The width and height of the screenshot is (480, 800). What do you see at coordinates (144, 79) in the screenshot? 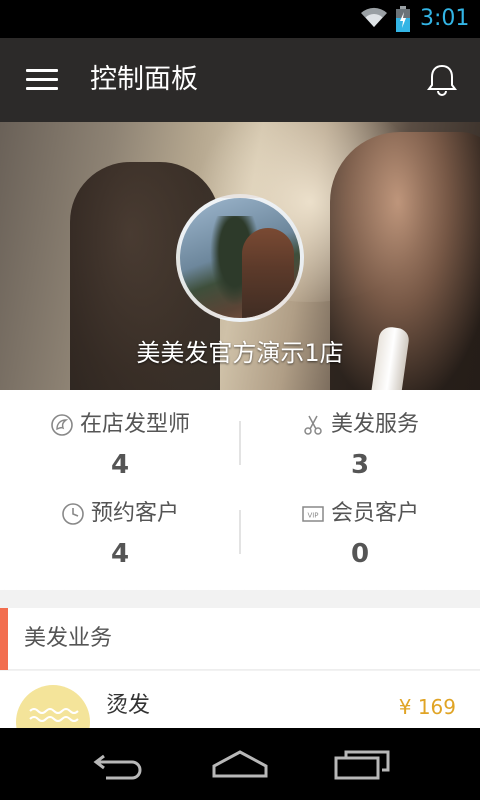
I see `page-title: 控制面板` at bounding box center [144, 79].